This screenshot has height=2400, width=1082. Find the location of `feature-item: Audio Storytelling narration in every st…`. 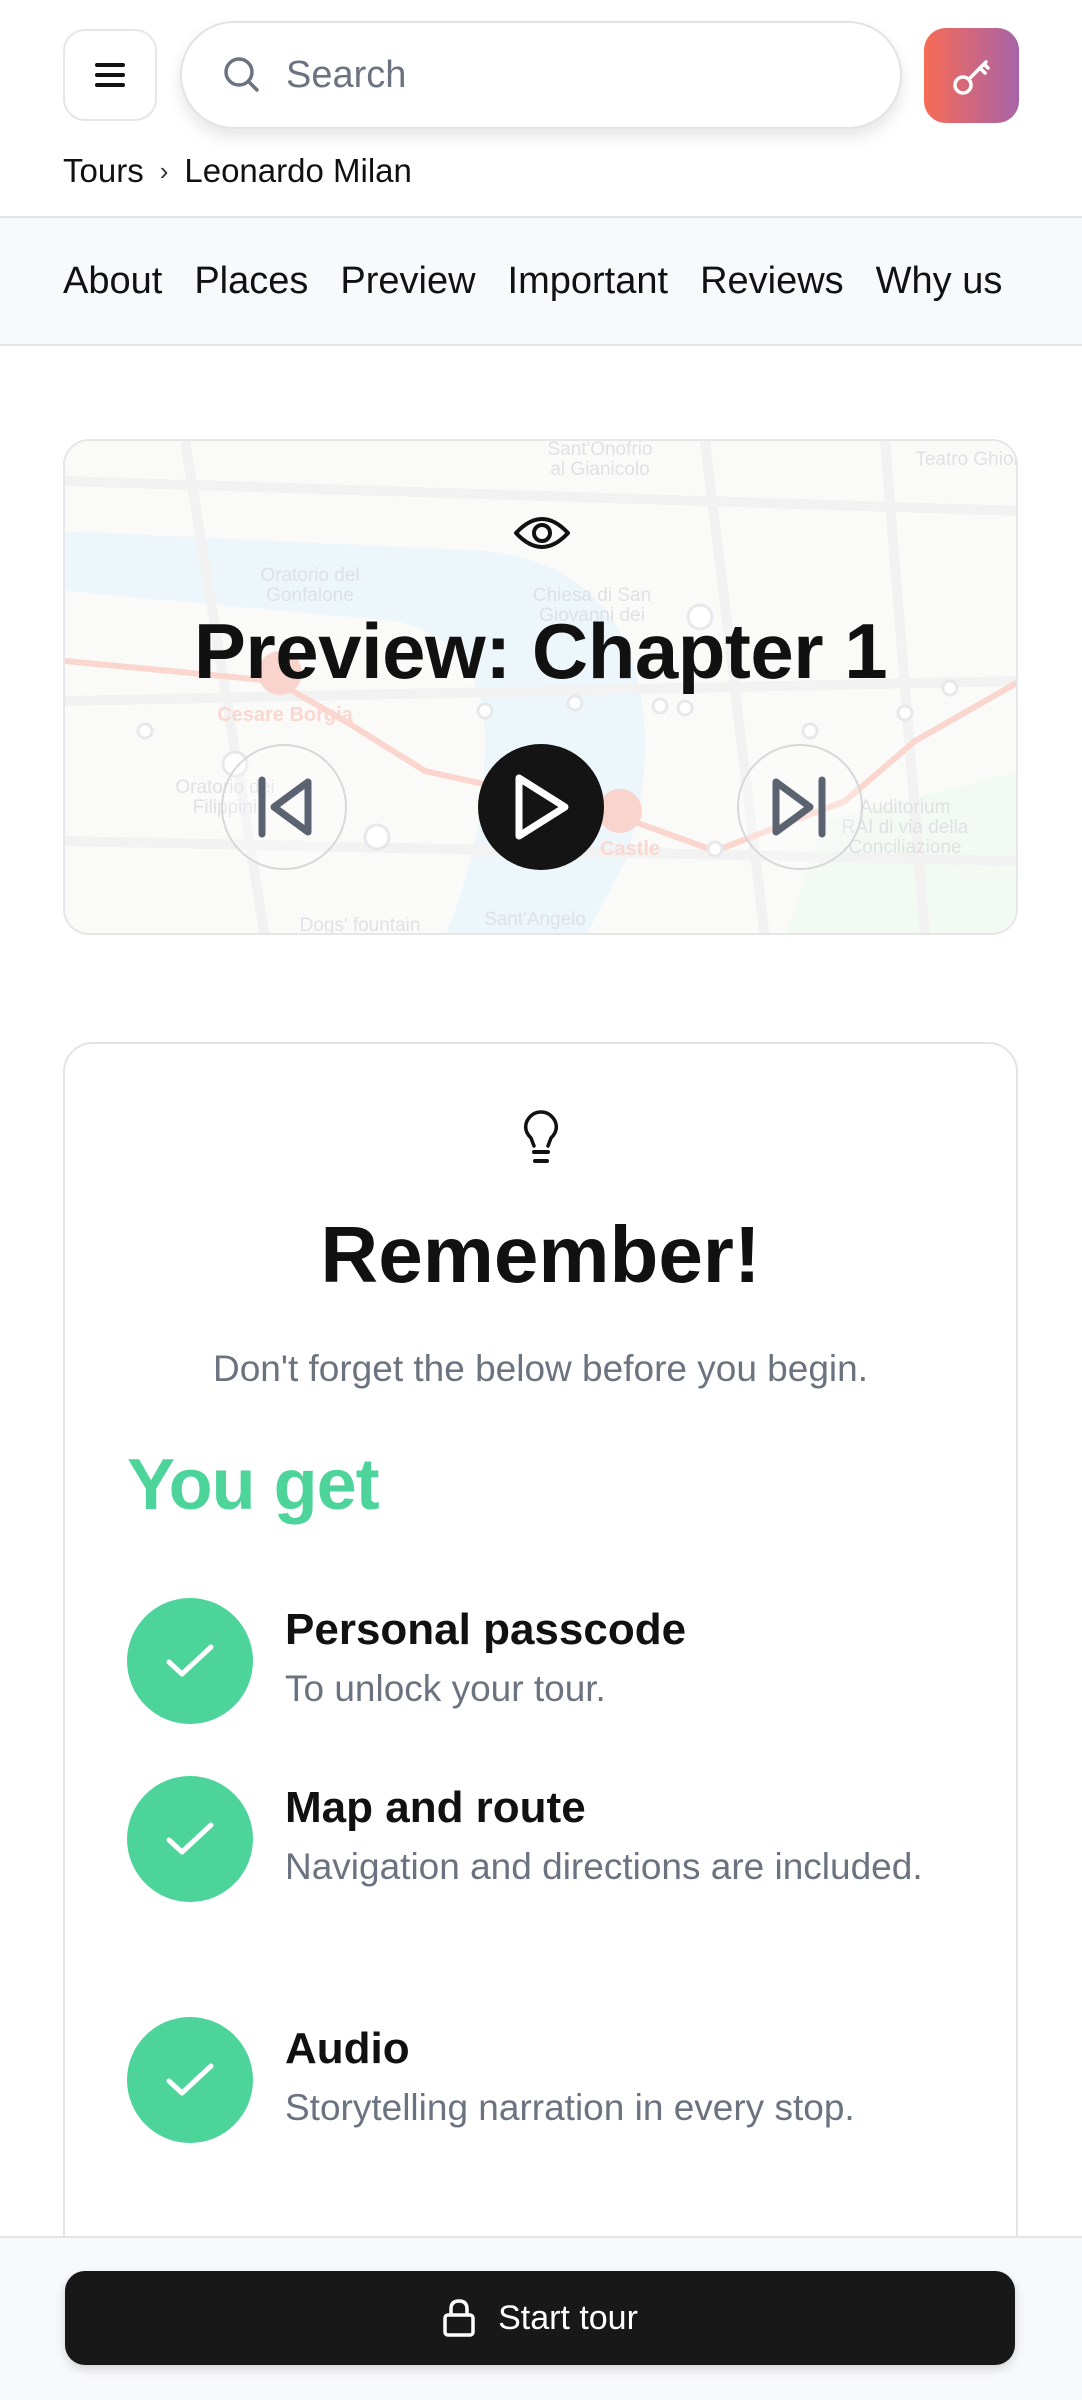

feature-item: Audio Storytelling narration in every st… is located at coordinates (526, 2080).